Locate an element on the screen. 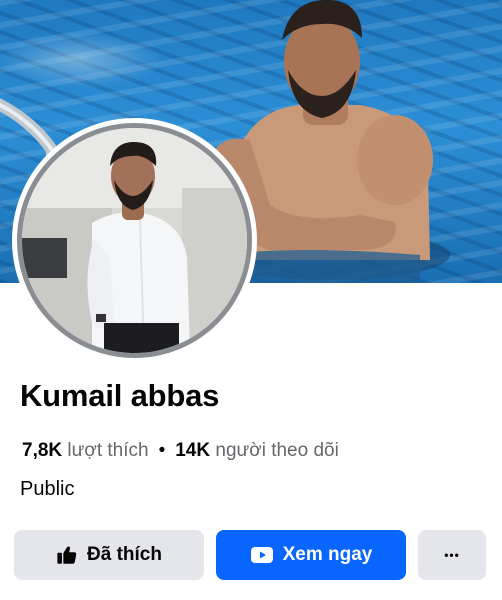  more-horizontal-icon: ••• is located at coordinates (452, 555).